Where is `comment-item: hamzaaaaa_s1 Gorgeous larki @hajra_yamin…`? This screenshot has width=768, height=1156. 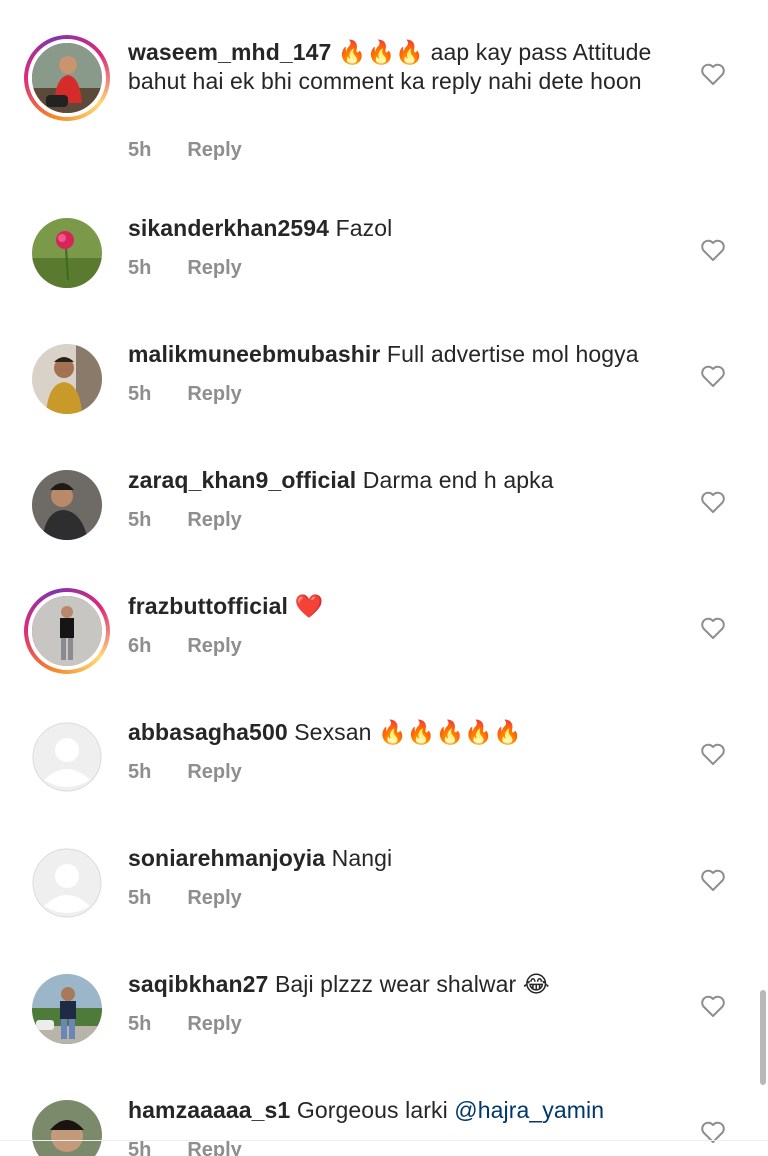 comment-item: hamzaaaaa_s1 Gorgeous larki @hajra_yamin… is located at coordinates (384, 1114).